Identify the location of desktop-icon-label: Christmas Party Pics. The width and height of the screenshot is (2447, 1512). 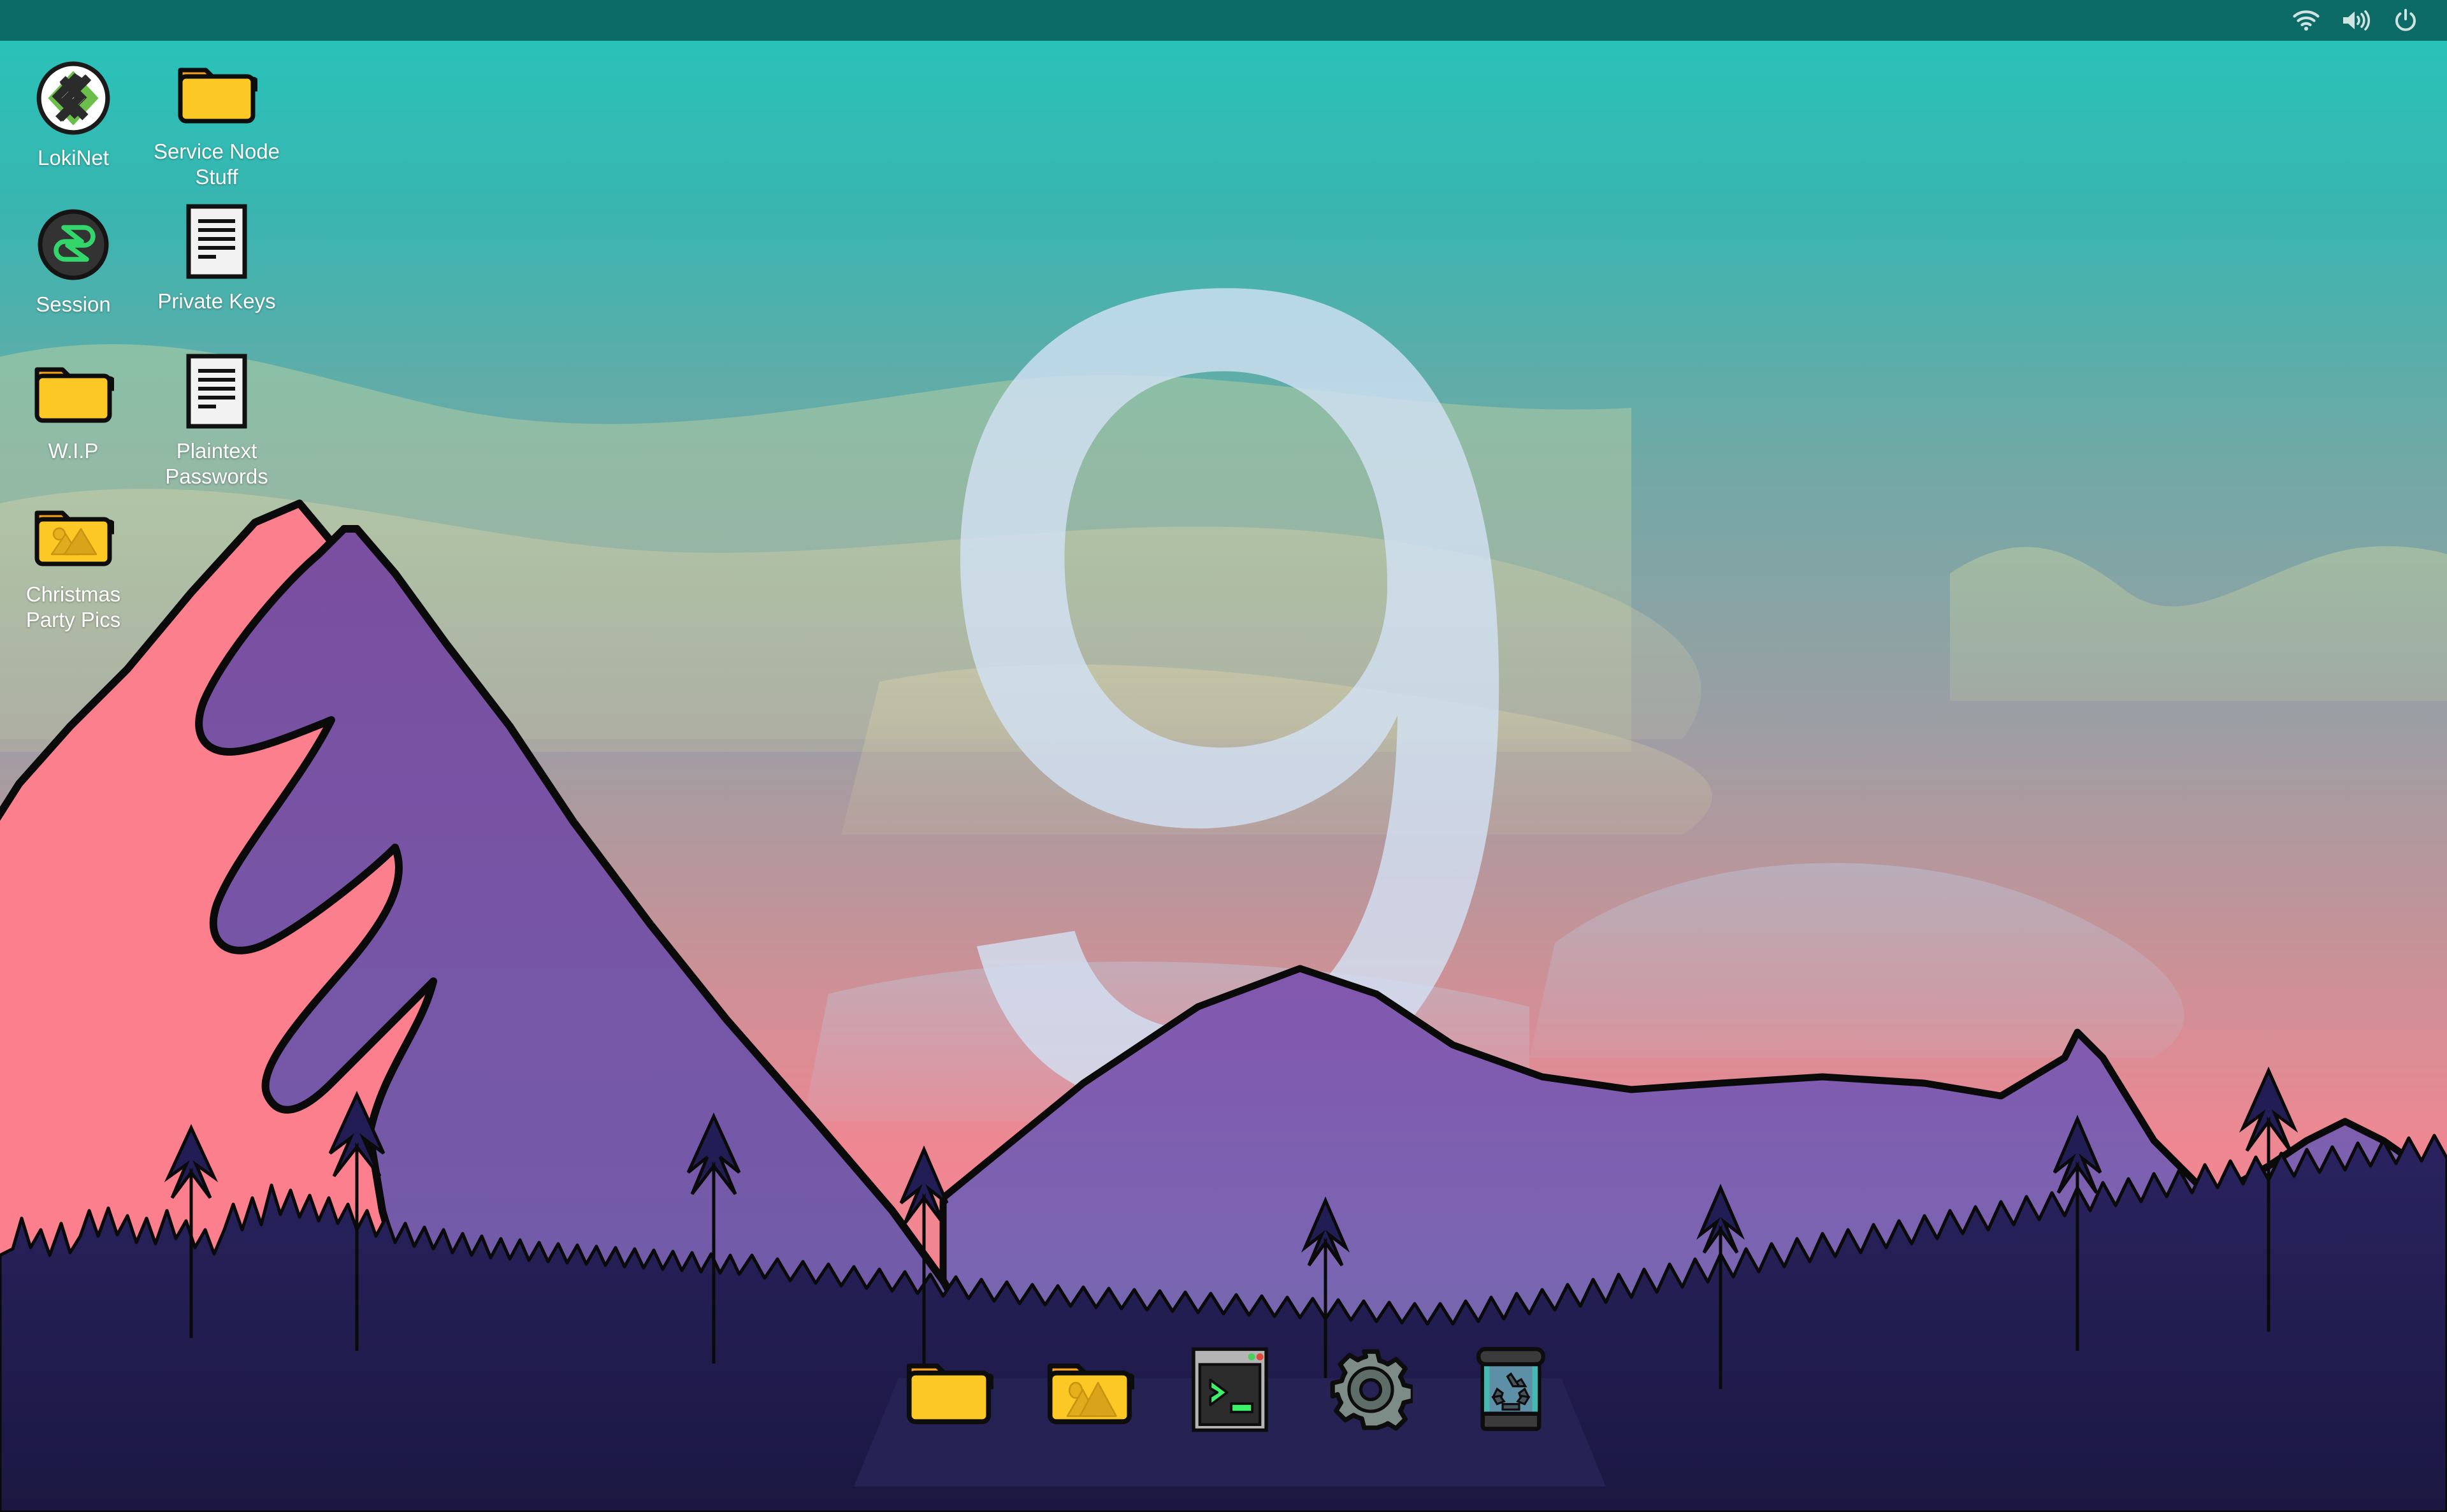
(73, 606).